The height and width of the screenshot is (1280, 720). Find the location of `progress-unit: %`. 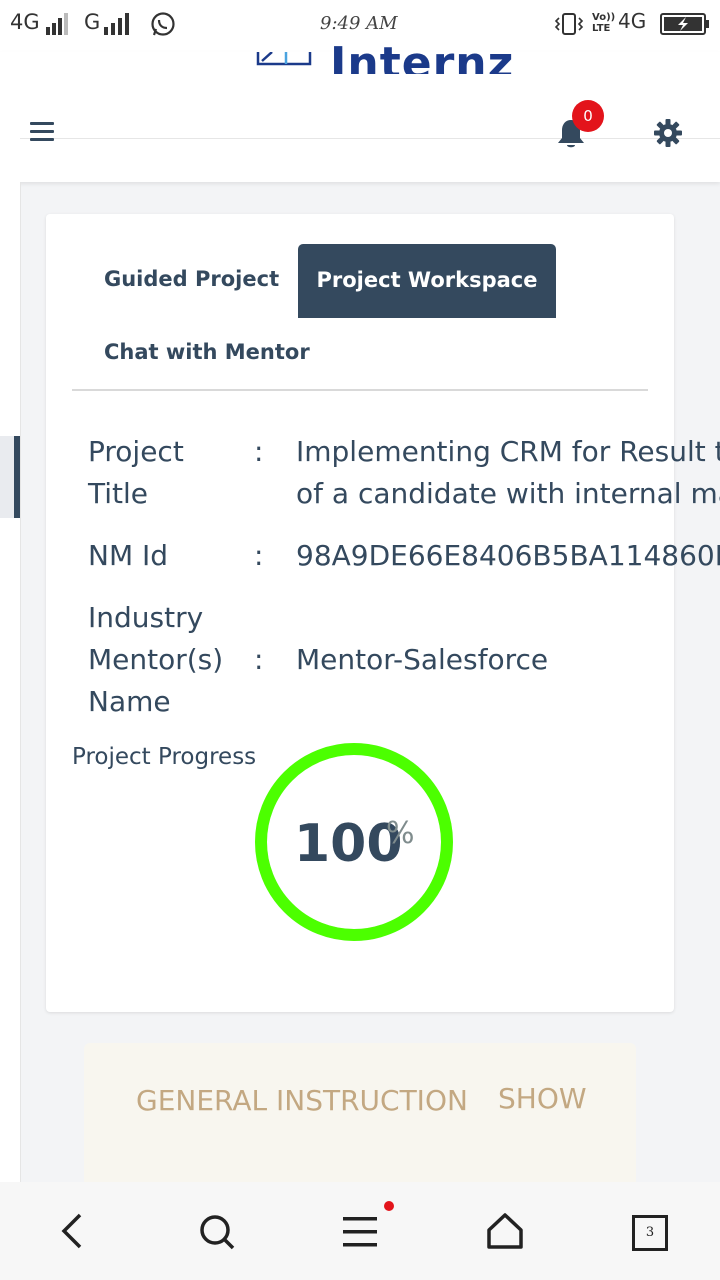

progress-unit: % is located at coordinates (400, 833).